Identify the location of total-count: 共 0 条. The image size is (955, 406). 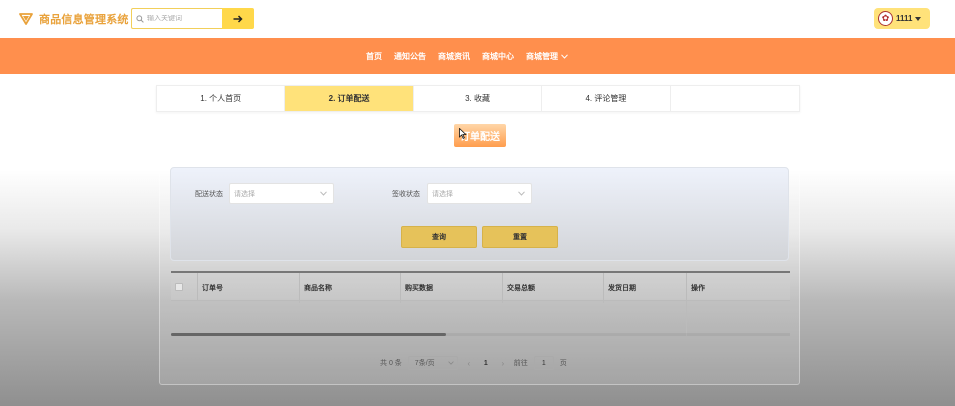
(391, 363).